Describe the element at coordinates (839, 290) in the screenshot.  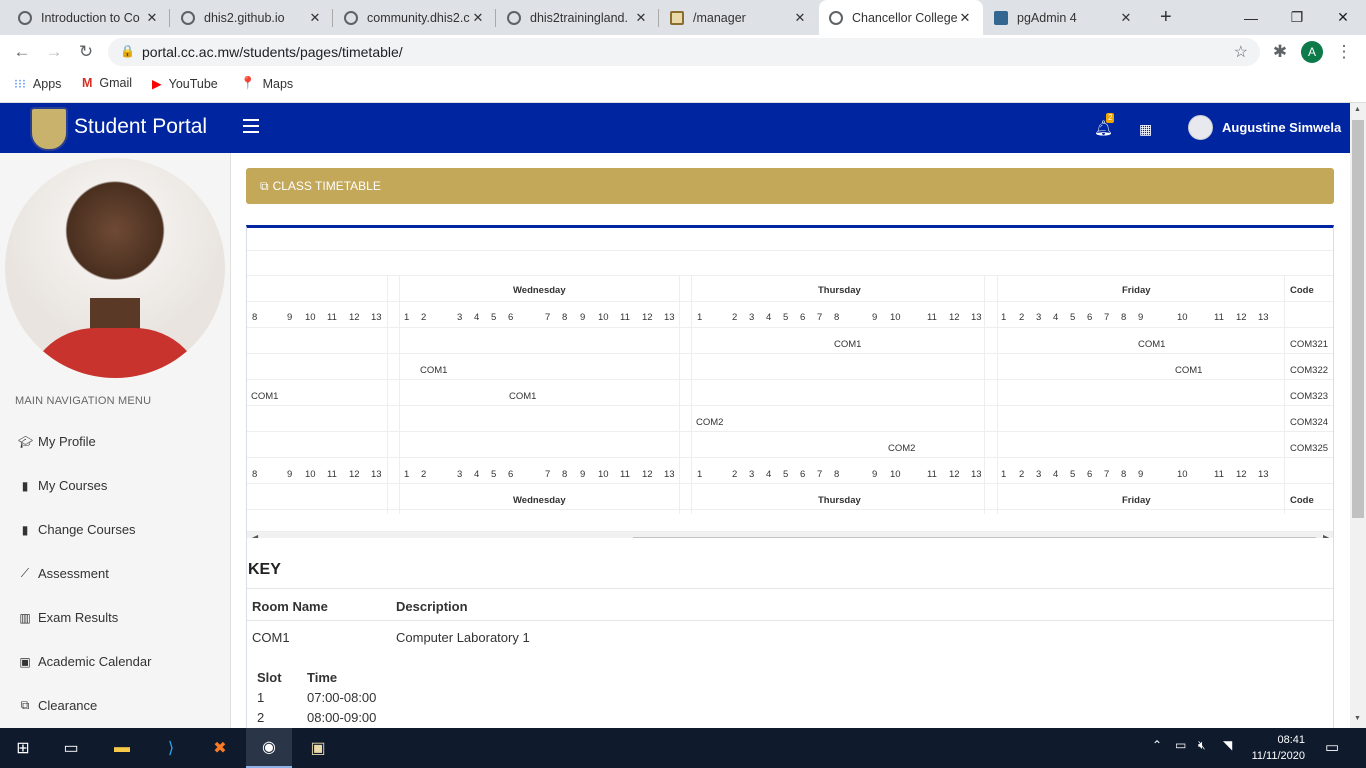
I see `day-header: Thursday` at that location.